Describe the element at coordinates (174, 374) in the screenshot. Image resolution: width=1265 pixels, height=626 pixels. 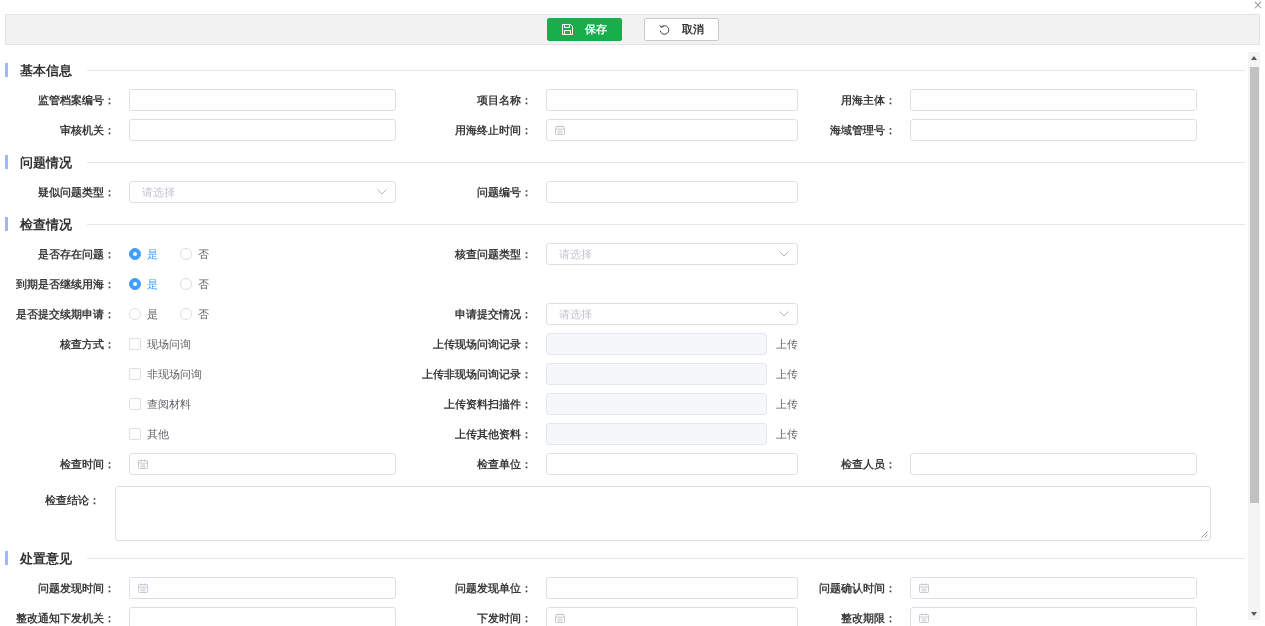
I see `checkbox-label: 非现场问询` at that location.